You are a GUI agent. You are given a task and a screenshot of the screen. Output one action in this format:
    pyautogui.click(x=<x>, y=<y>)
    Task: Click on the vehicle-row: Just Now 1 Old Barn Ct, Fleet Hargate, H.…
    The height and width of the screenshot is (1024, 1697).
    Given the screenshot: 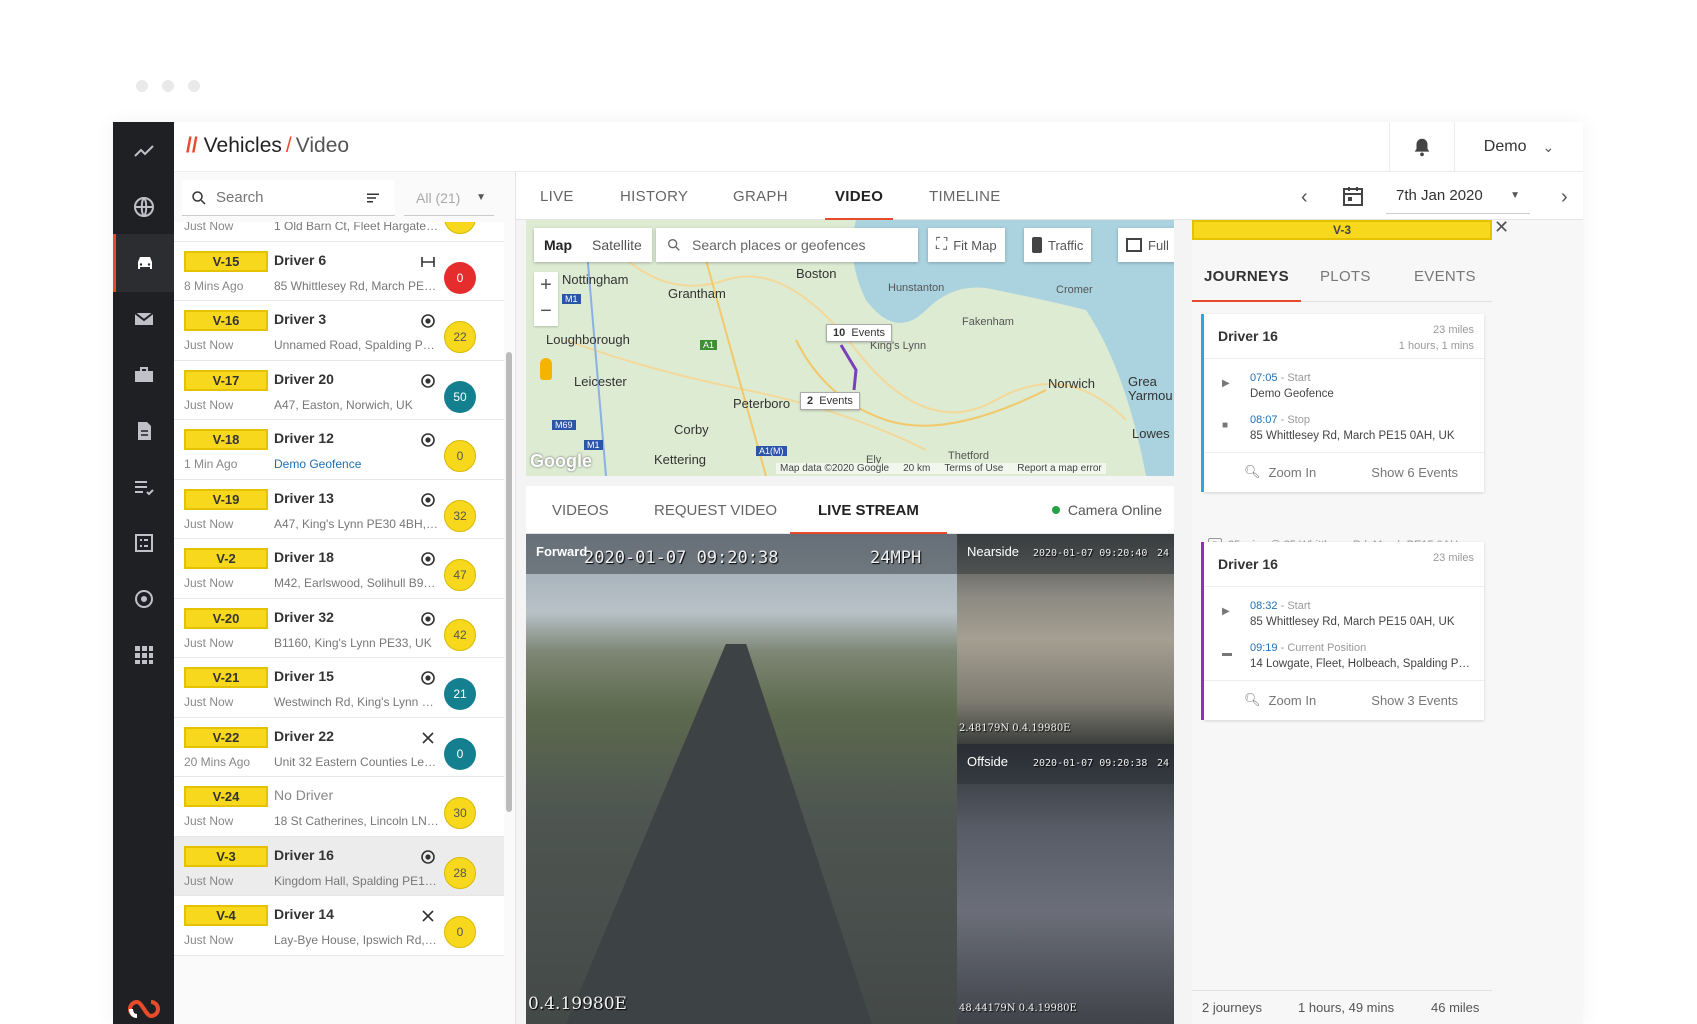 What is the action you would take?
    pyautogui.click(x=339, y=232)
    